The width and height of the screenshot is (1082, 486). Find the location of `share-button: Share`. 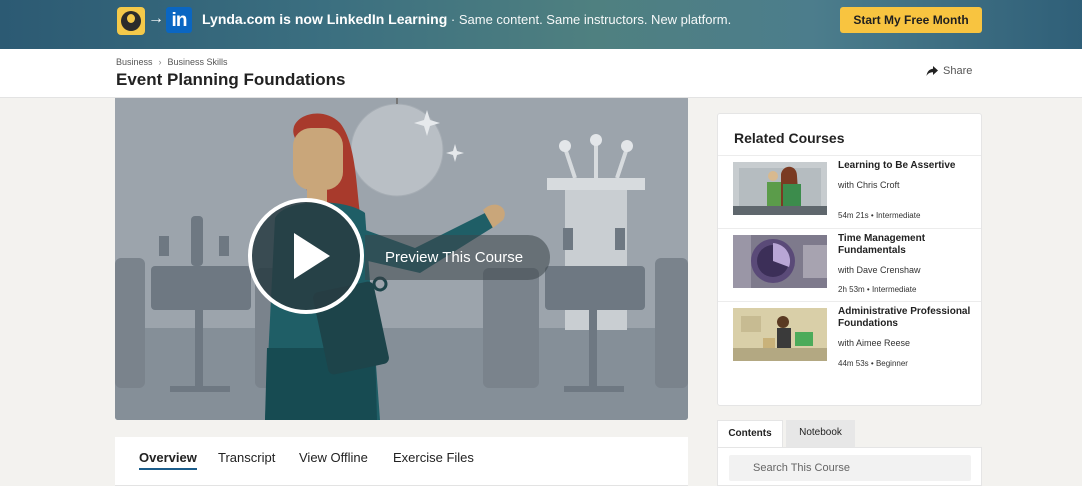

share-button: Share is located at coordinates (949, 71).